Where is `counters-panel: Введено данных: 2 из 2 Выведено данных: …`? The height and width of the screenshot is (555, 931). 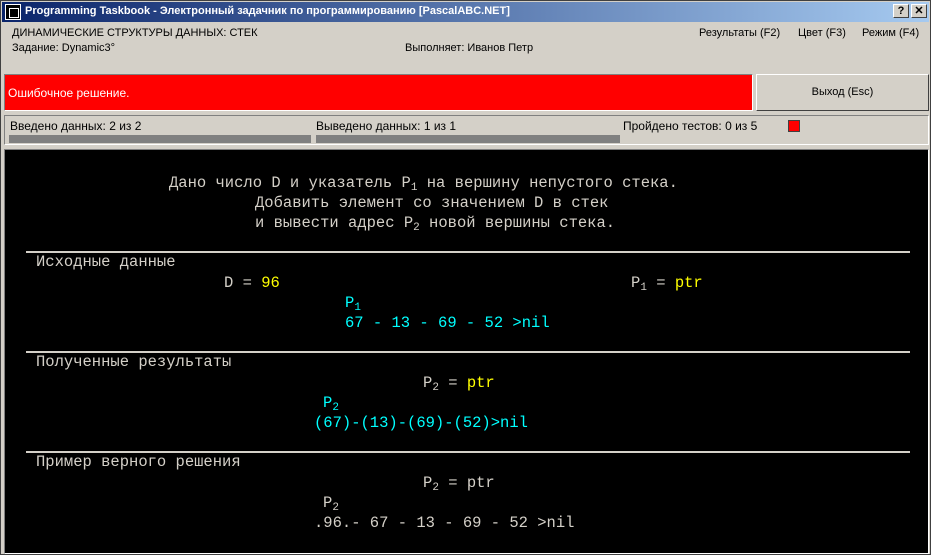 counters-panel: Введено данных: 2 из 2 Выведено данных: … is located at coordinates (466, 130).